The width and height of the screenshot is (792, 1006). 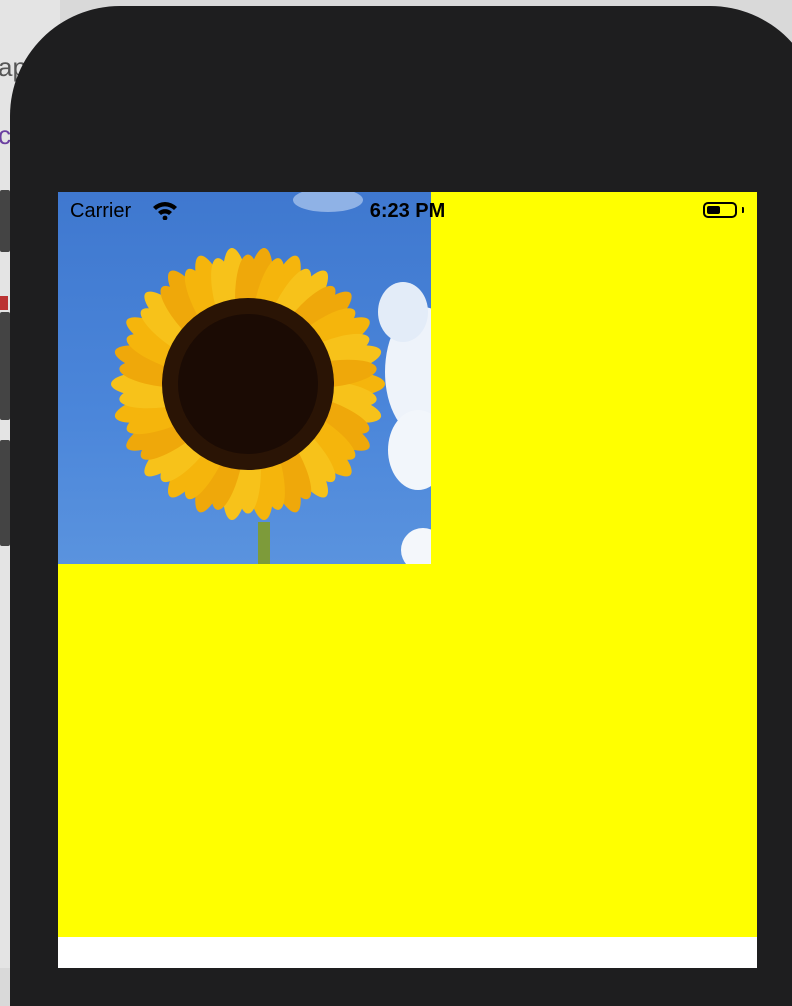 I want to click on flower-center-inner, so click(x=248, y=384).